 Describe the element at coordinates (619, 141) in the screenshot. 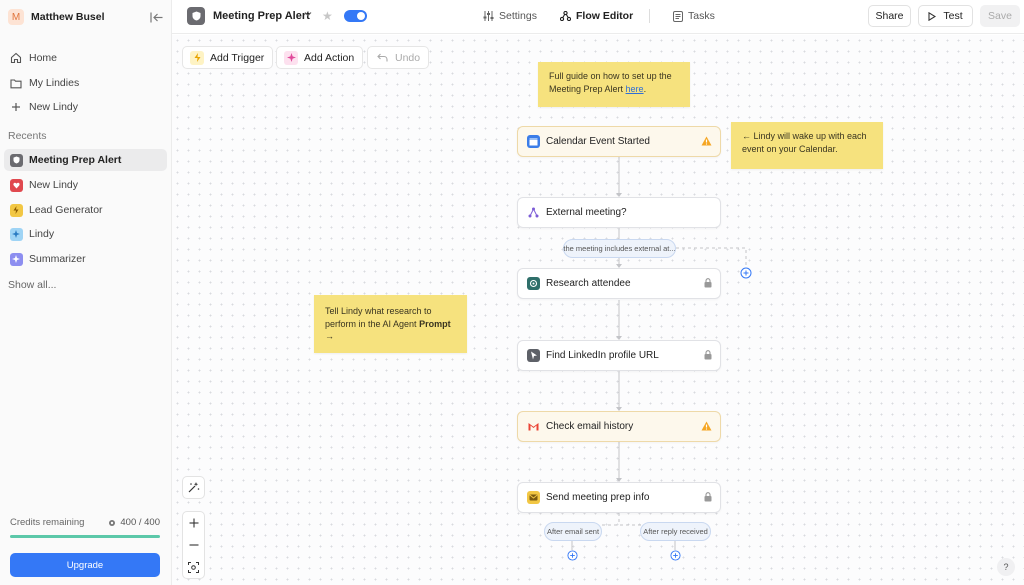

I see `node-calendar-event-started: Calendar Event Started` at that location.